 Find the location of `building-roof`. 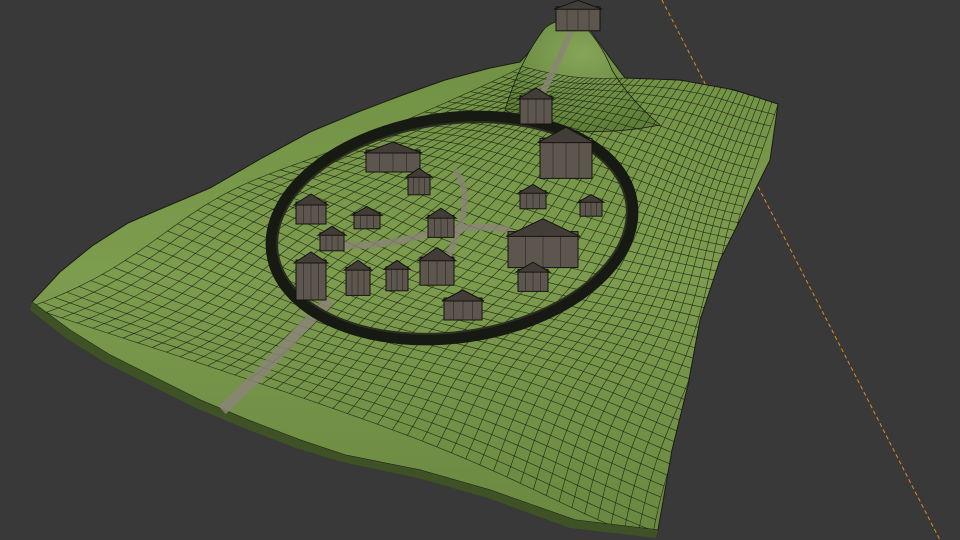

building-roof is located at coordinates (578, 5).